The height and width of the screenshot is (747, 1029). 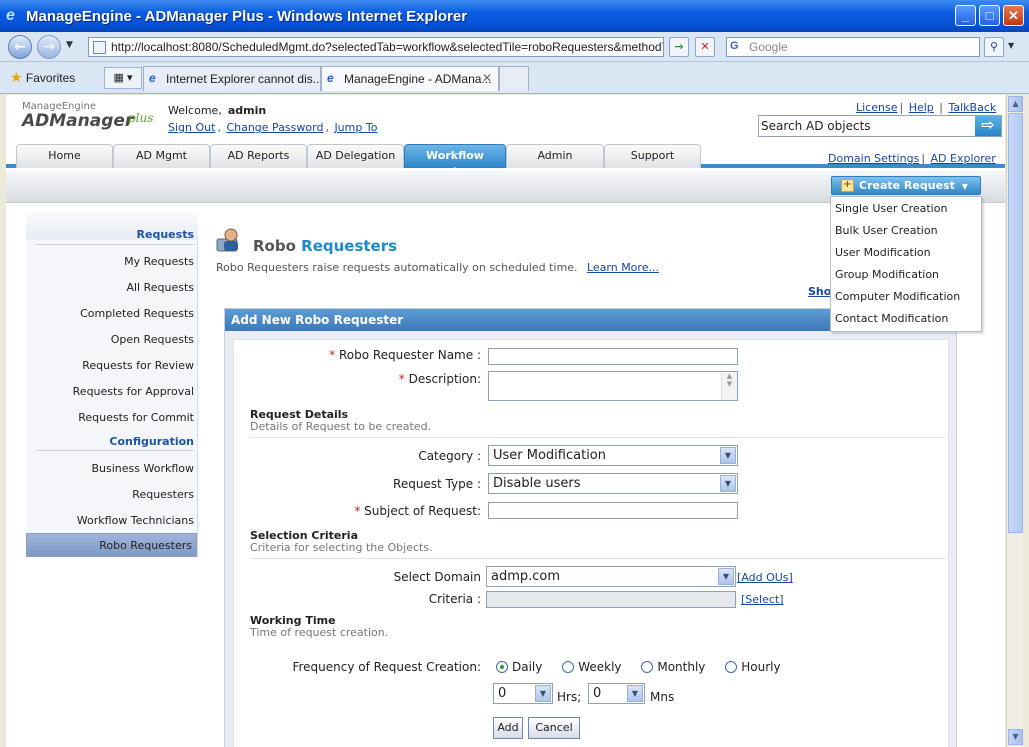 I want to click on sidebar-item-workflow-technicians: Workflow Technicians, so click(x=135, y=520).